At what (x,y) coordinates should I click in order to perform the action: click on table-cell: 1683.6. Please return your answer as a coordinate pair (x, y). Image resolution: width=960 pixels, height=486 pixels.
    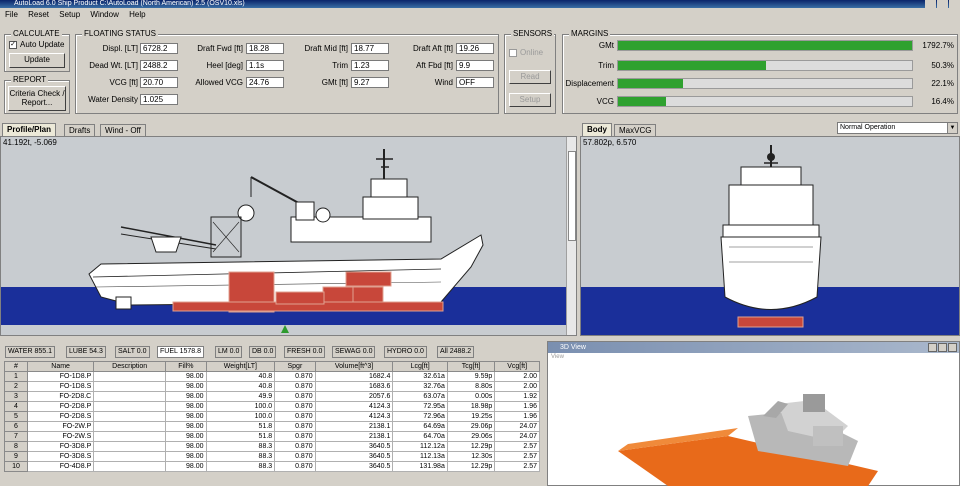
    Looking at the image, I should click on (354, 386).